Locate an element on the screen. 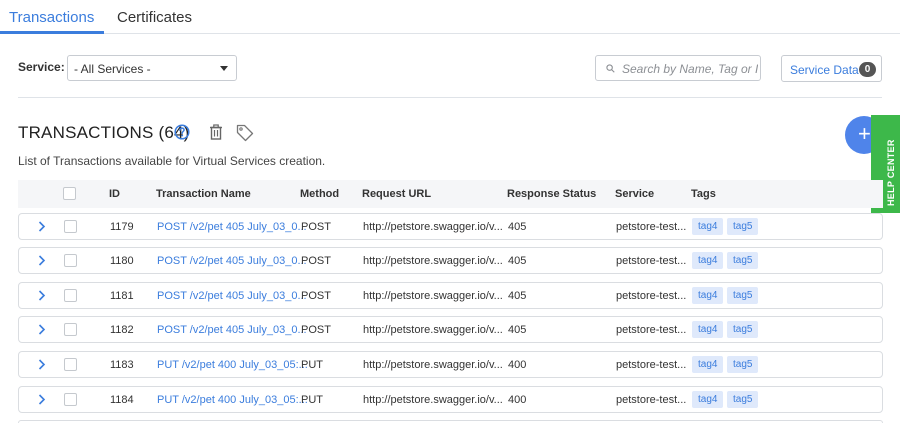  help-circle-icon is located at coordinates (182, 132).